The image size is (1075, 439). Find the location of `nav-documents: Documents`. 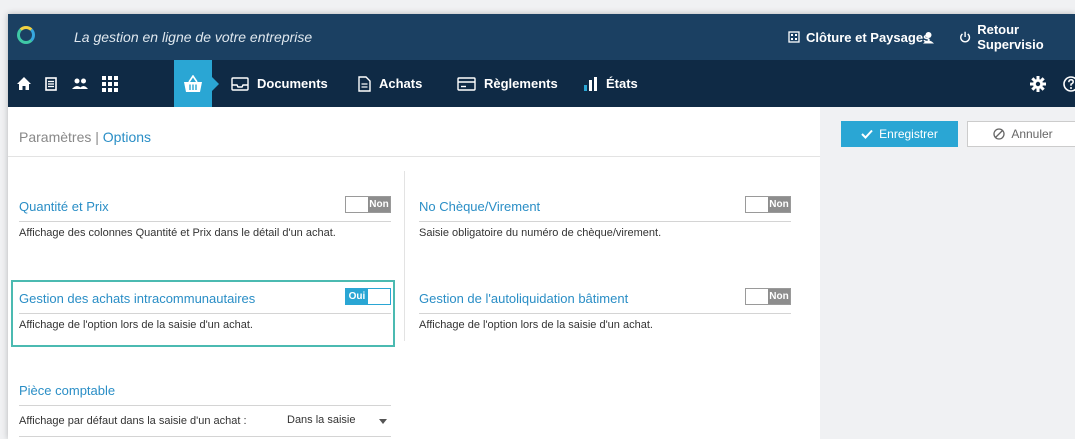

nav-documents: Documents is located at coordinates (279, 83).